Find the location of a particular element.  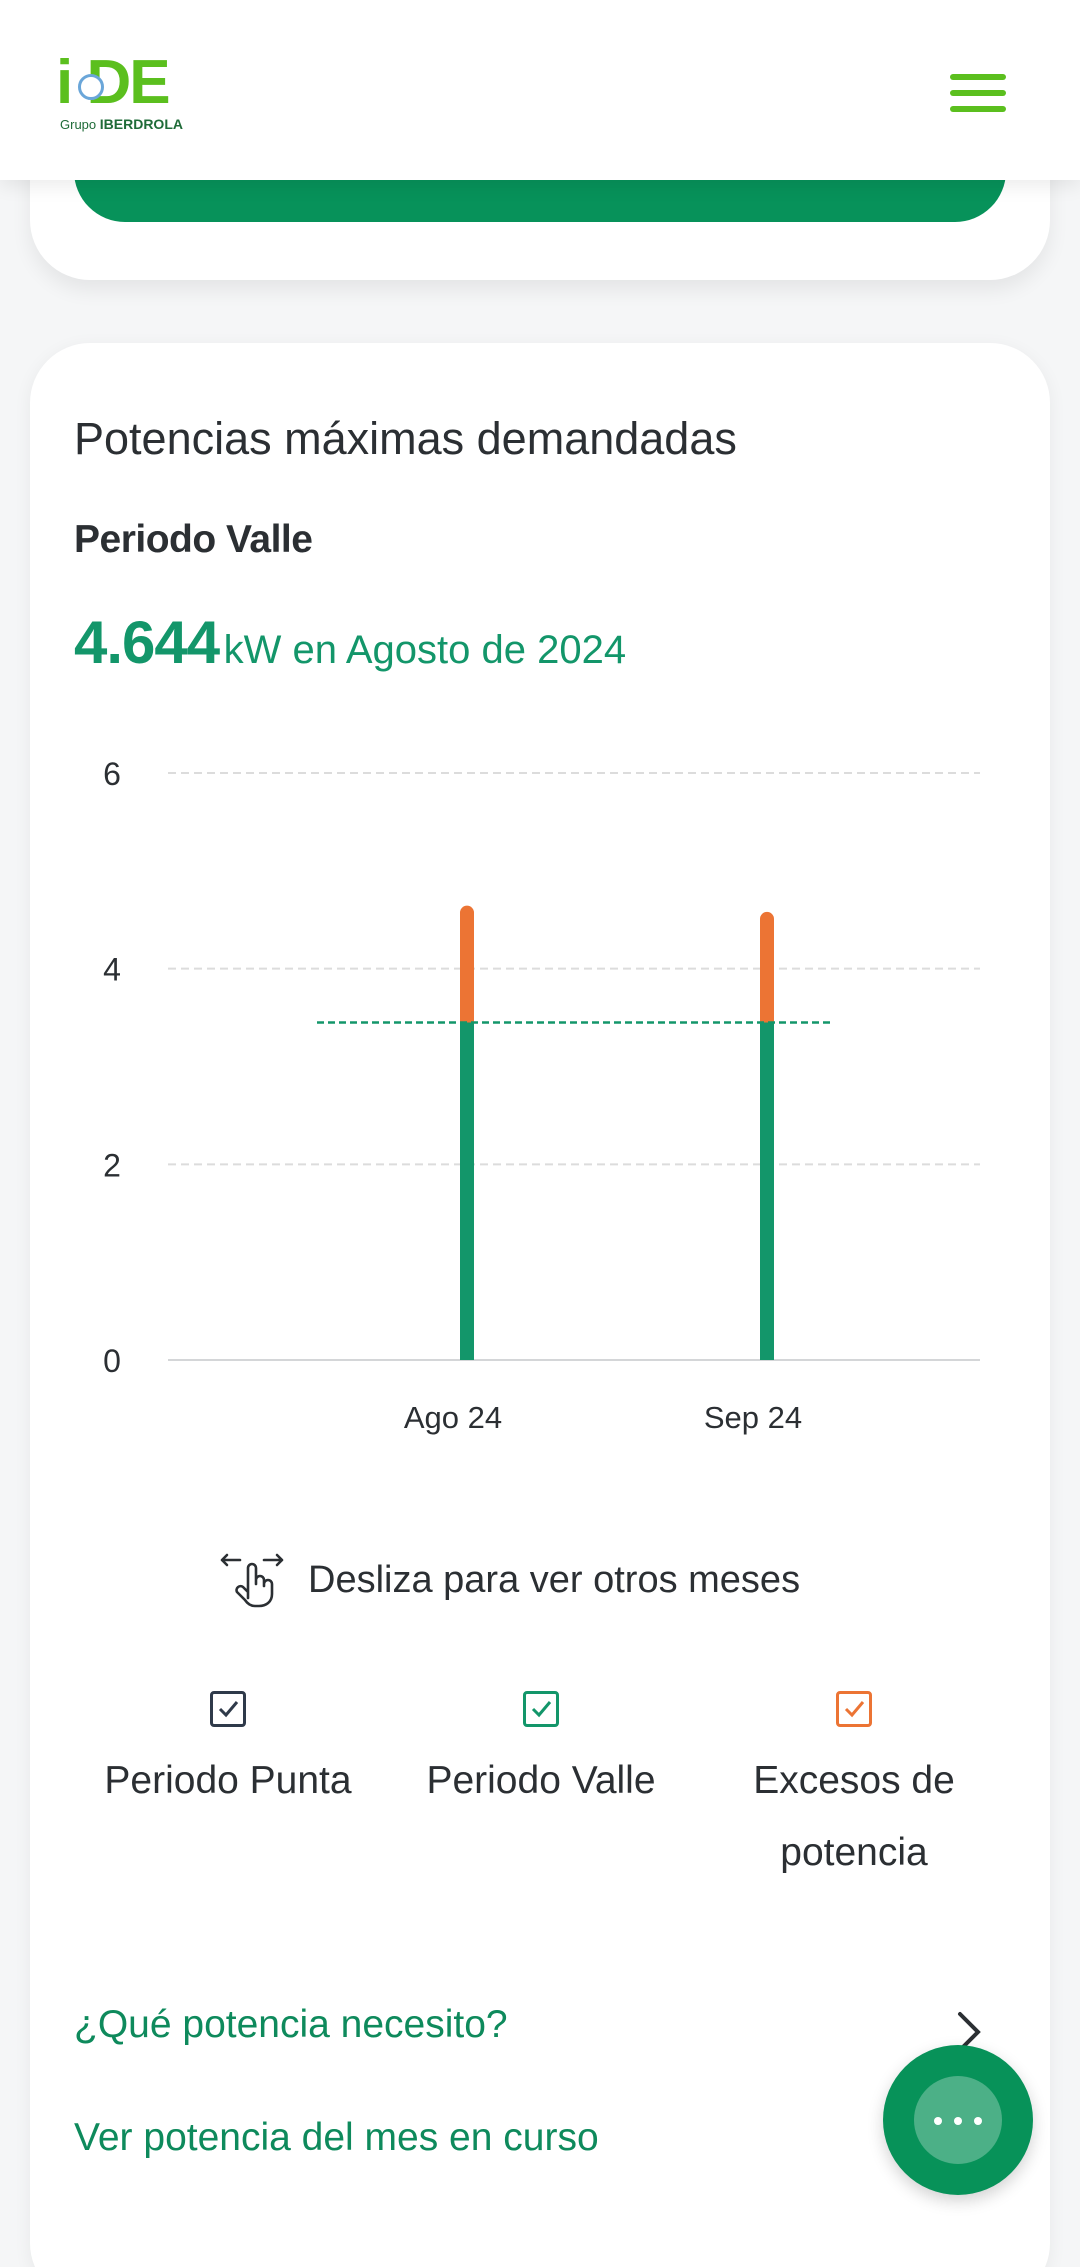

logo-text: i DE is located at coordinates (113, 82).